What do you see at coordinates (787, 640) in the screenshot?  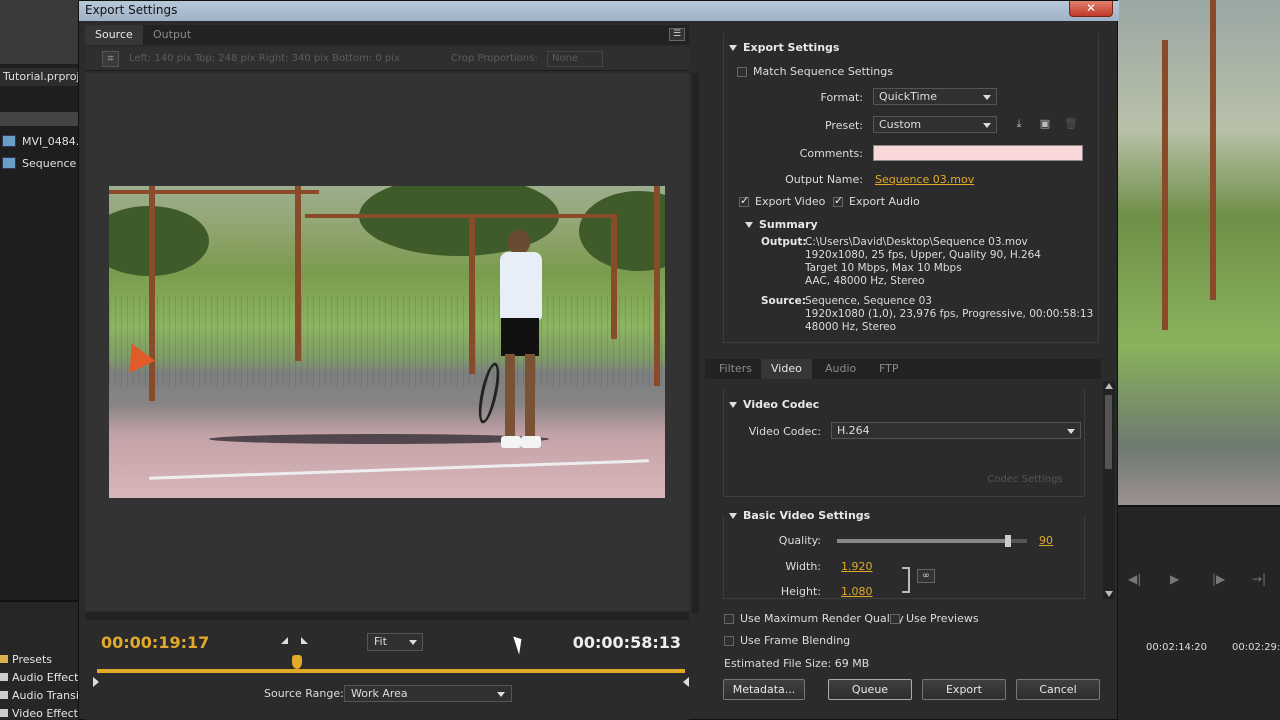 I see `frame-blending-checkbox: Use Frame Blending` at bounding box center [787, 640].